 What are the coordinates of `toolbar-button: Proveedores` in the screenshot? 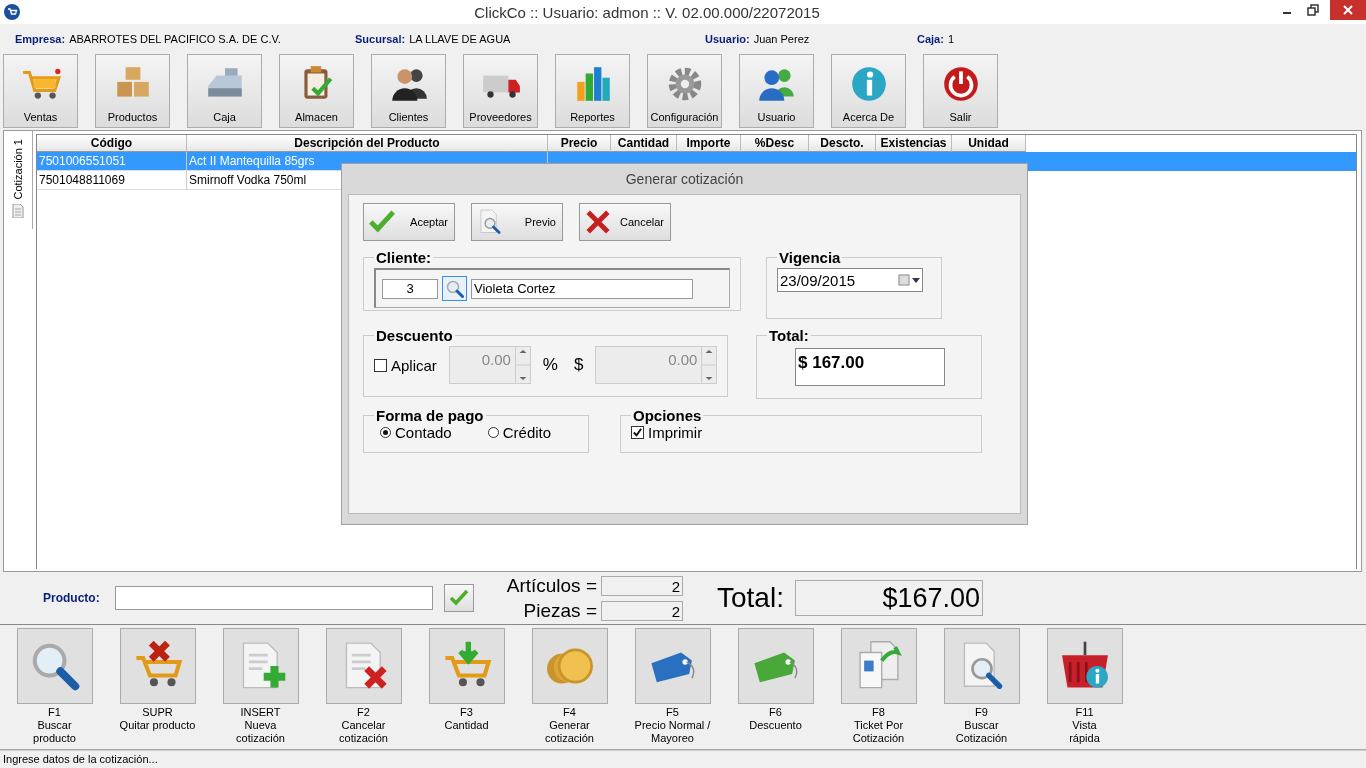 It's located at (500, 91).